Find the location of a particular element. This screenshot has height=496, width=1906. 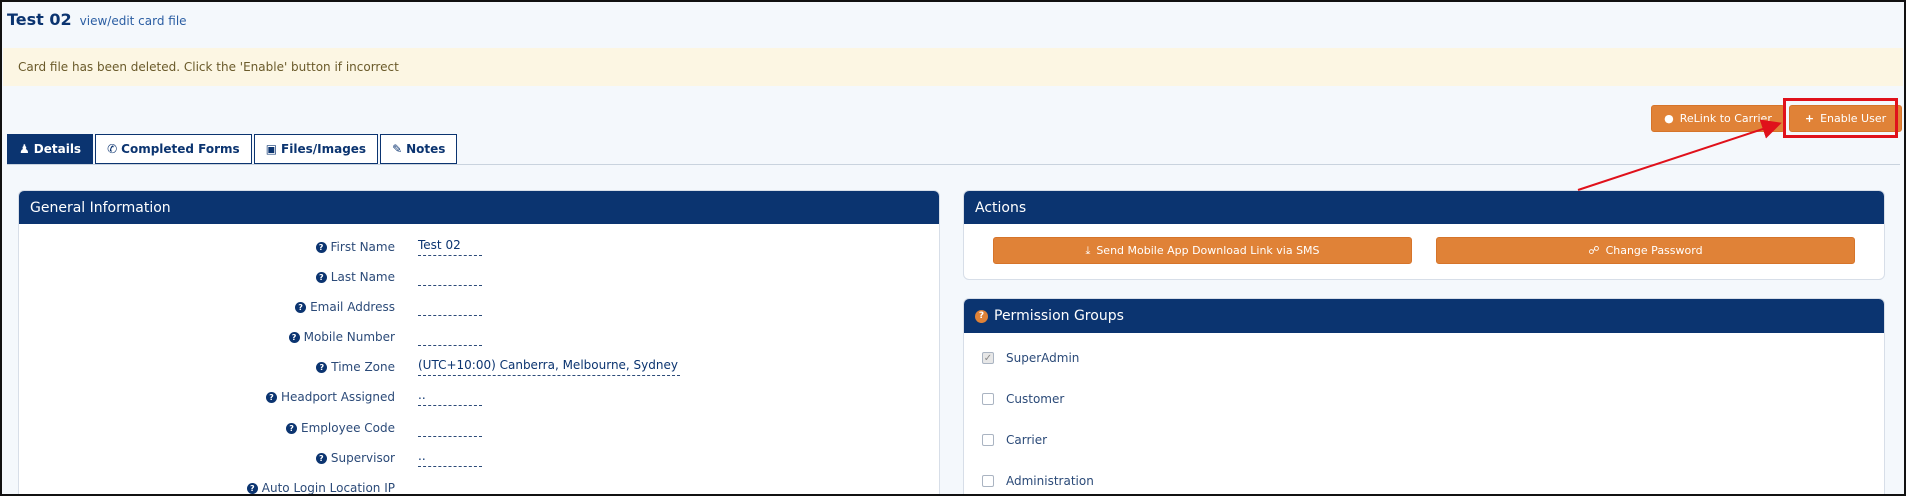

change-password-button: ☍ Change Password is located at coordinates (1645, 250).